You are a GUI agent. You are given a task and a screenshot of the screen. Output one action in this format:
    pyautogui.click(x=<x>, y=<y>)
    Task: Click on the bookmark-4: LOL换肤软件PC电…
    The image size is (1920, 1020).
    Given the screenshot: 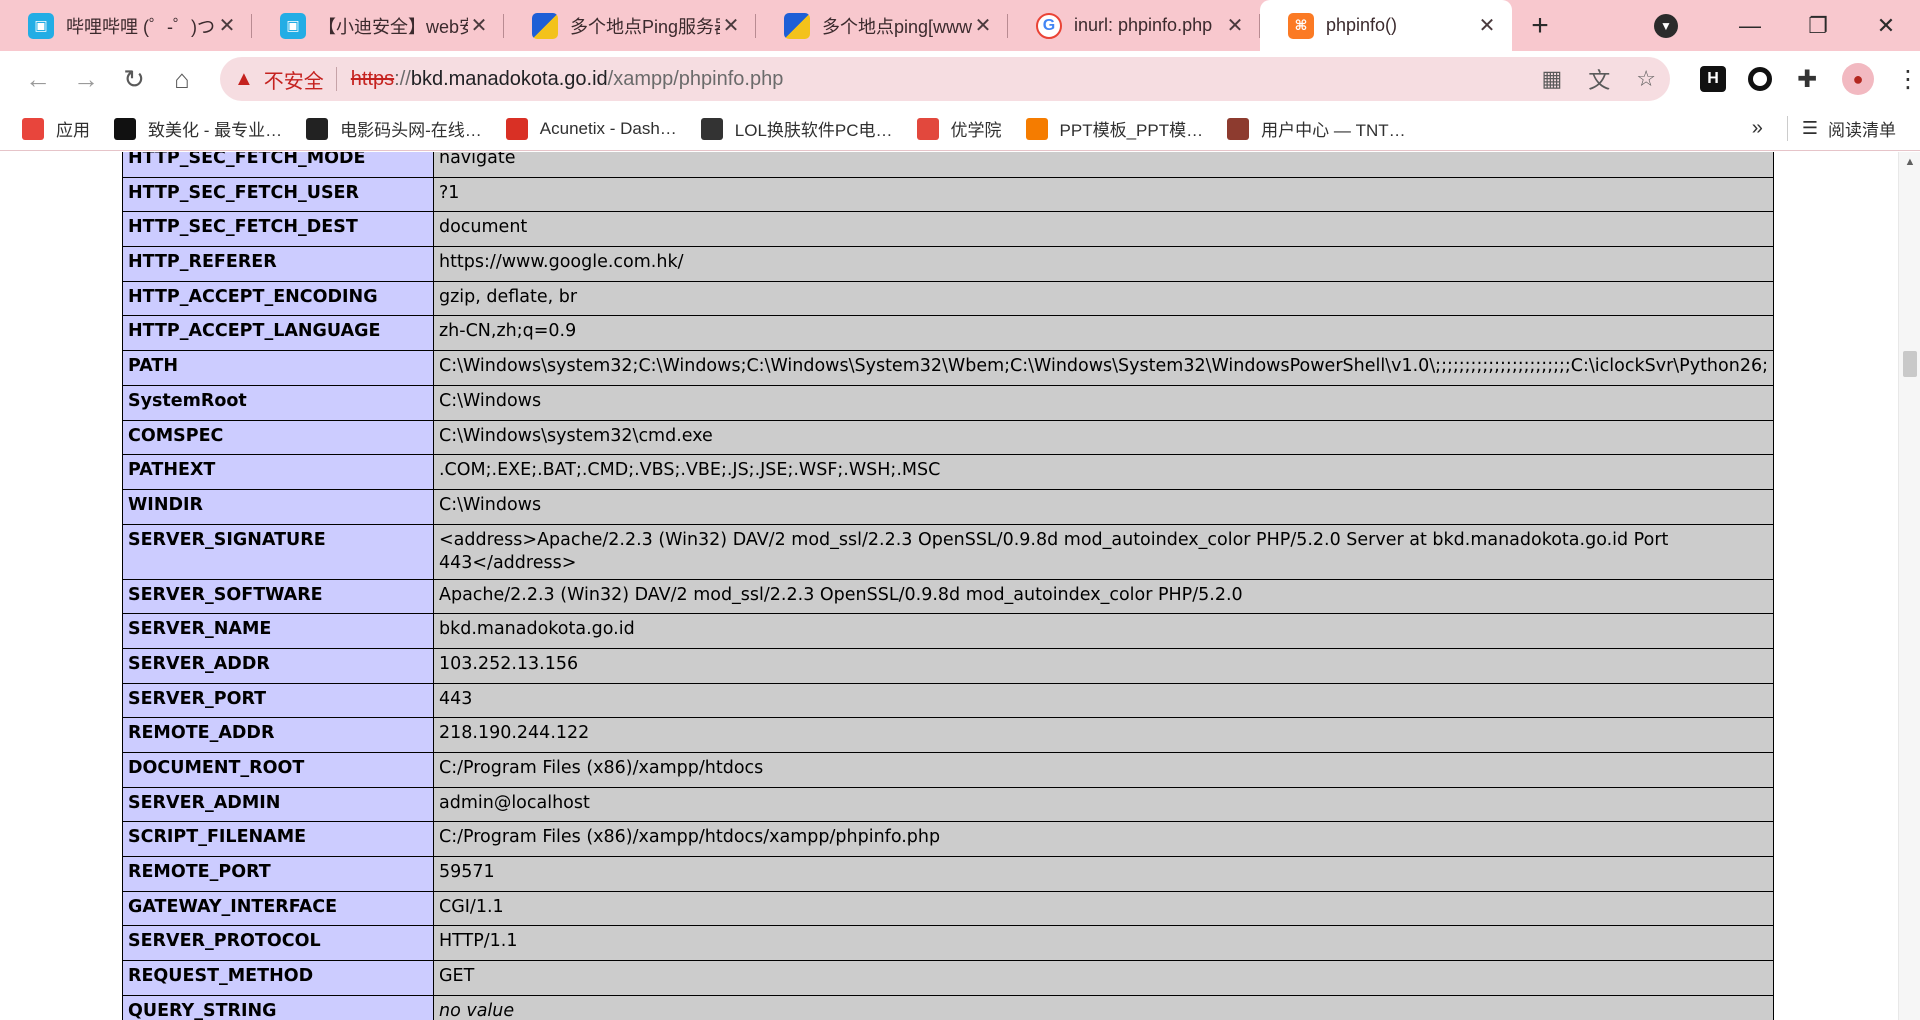 What is the action you would take?
    pyautogui.click(x=796, y=128)
    